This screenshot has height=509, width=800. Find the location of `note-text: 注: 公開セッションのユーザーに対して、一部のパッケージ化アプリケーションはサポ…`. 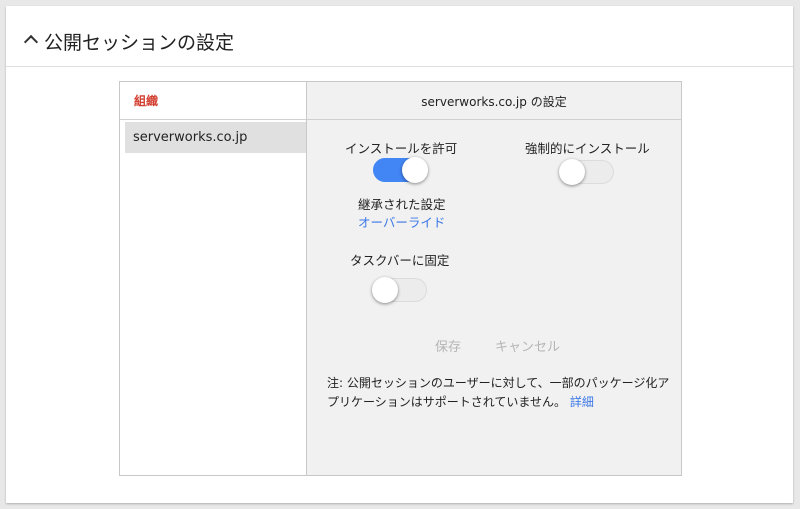

note-text: 注: 公開セッションのユーザーに対して、一部のパッケージ化アプリケーションはサポ… is located at coordinates (499, 393).